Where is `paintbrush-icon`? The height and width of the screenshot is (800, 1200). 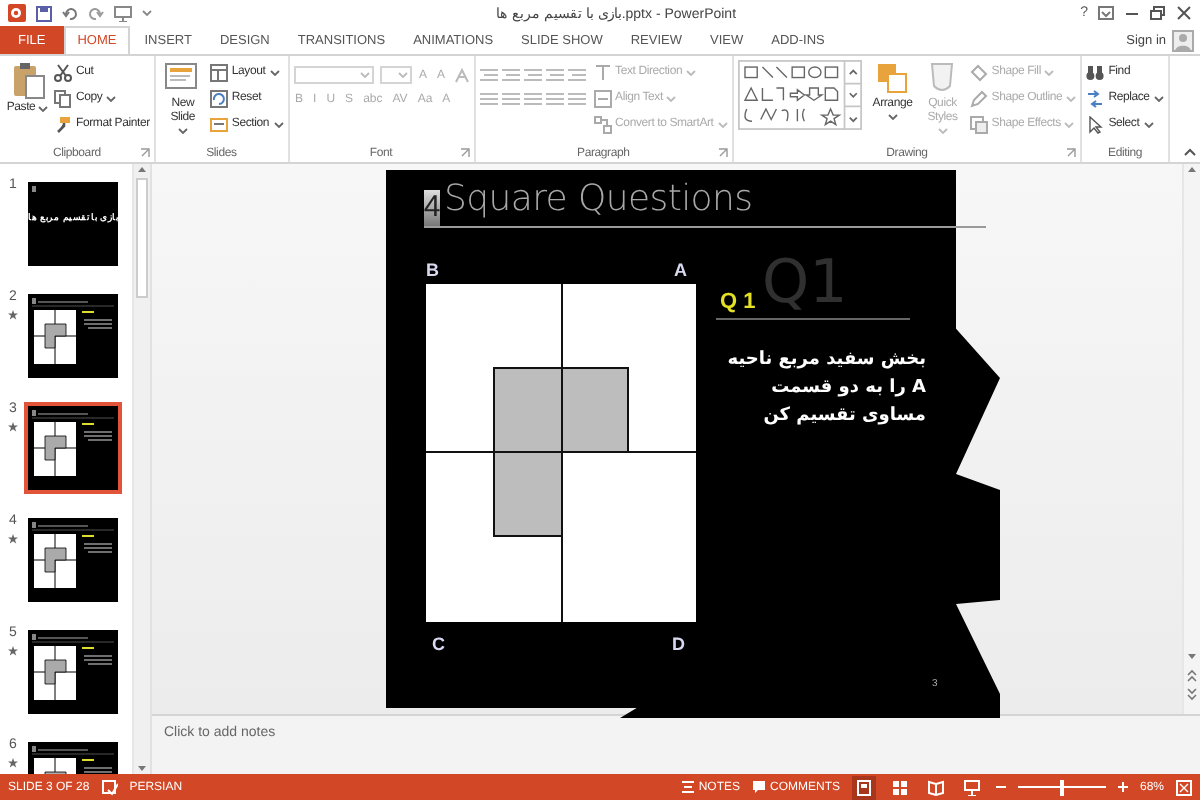
paintbrush-icon is located at coordinates (63, 124).